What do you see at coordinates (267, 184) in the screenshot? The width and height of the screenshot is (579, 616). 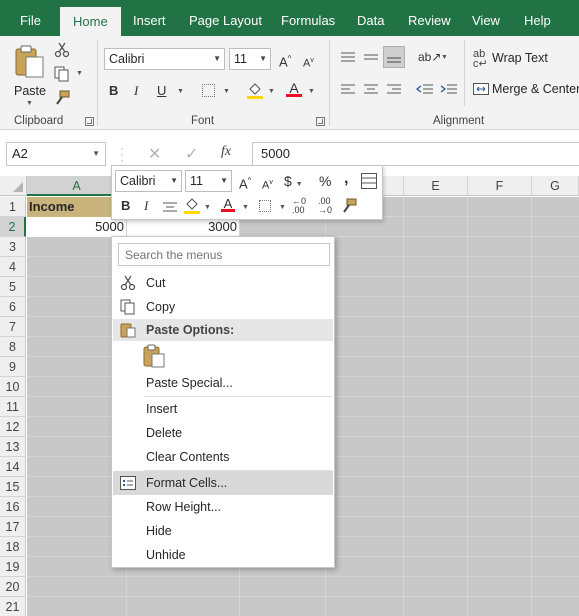 I see `mini-decrease-font-icon: Av` at bounding box center [267, 184].